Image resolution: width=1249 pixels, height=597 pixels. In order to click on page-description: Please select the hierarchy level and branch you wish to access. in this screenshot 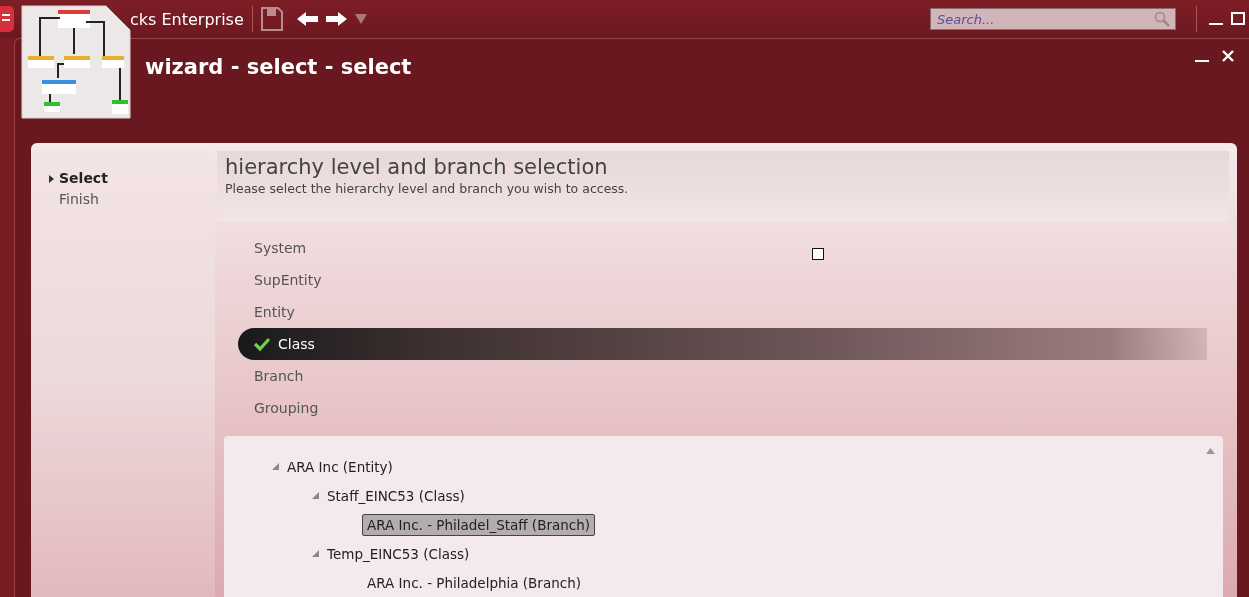, I will do `click(427, 188)`.